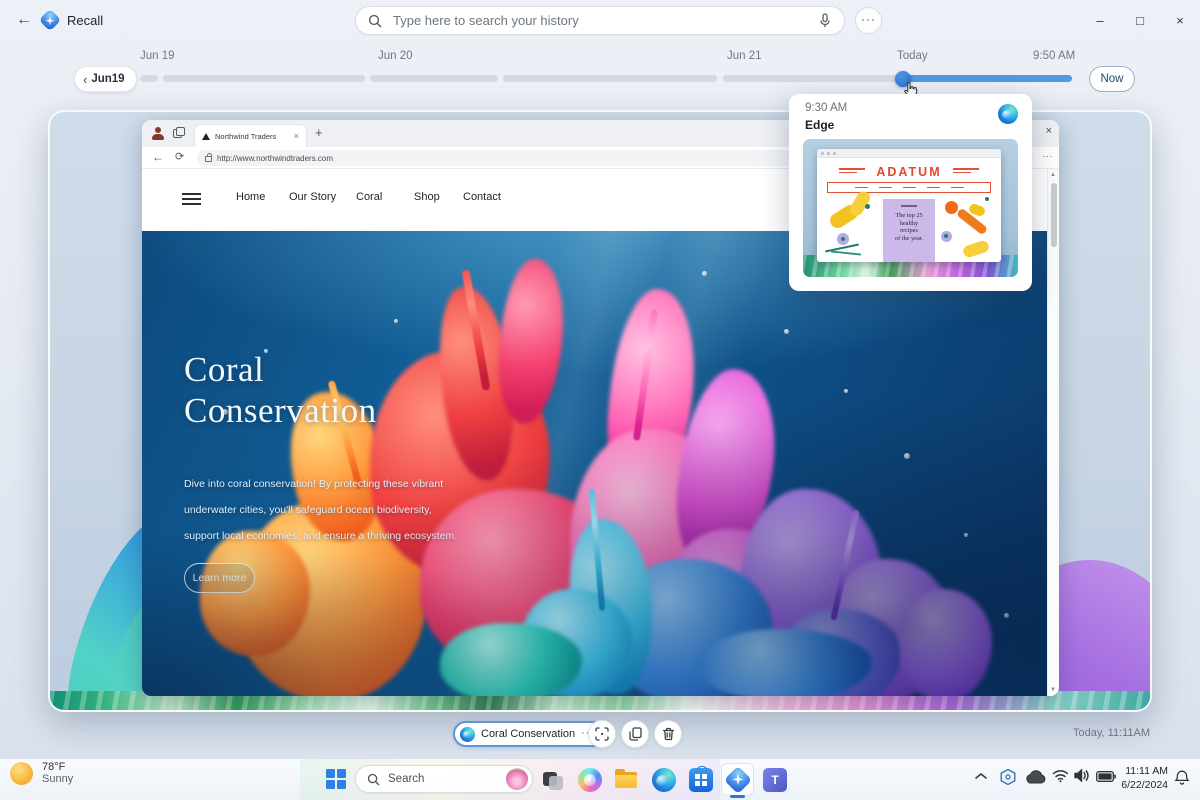  What do you see at coordinates (427, 197) in the screenshot?
I see `nav-link-shop: Shop` at bounding box center [427, 197].